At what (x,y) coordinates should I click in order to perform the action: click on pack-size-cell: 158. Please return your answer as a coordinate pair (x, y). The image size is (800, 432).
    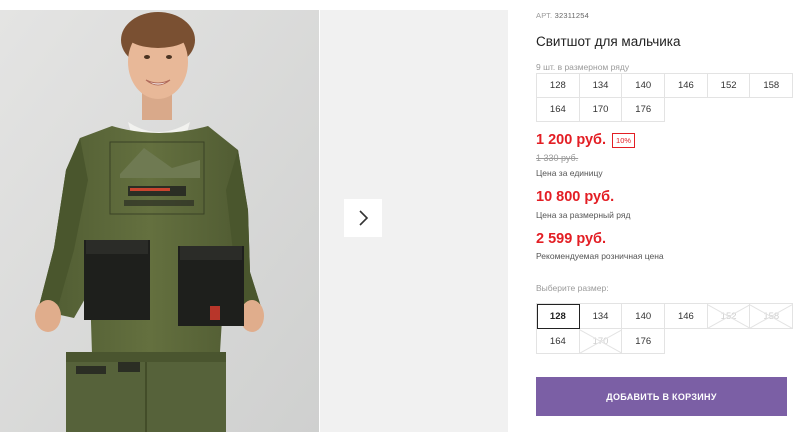
    Looking at the image, I should click on (772, 86).